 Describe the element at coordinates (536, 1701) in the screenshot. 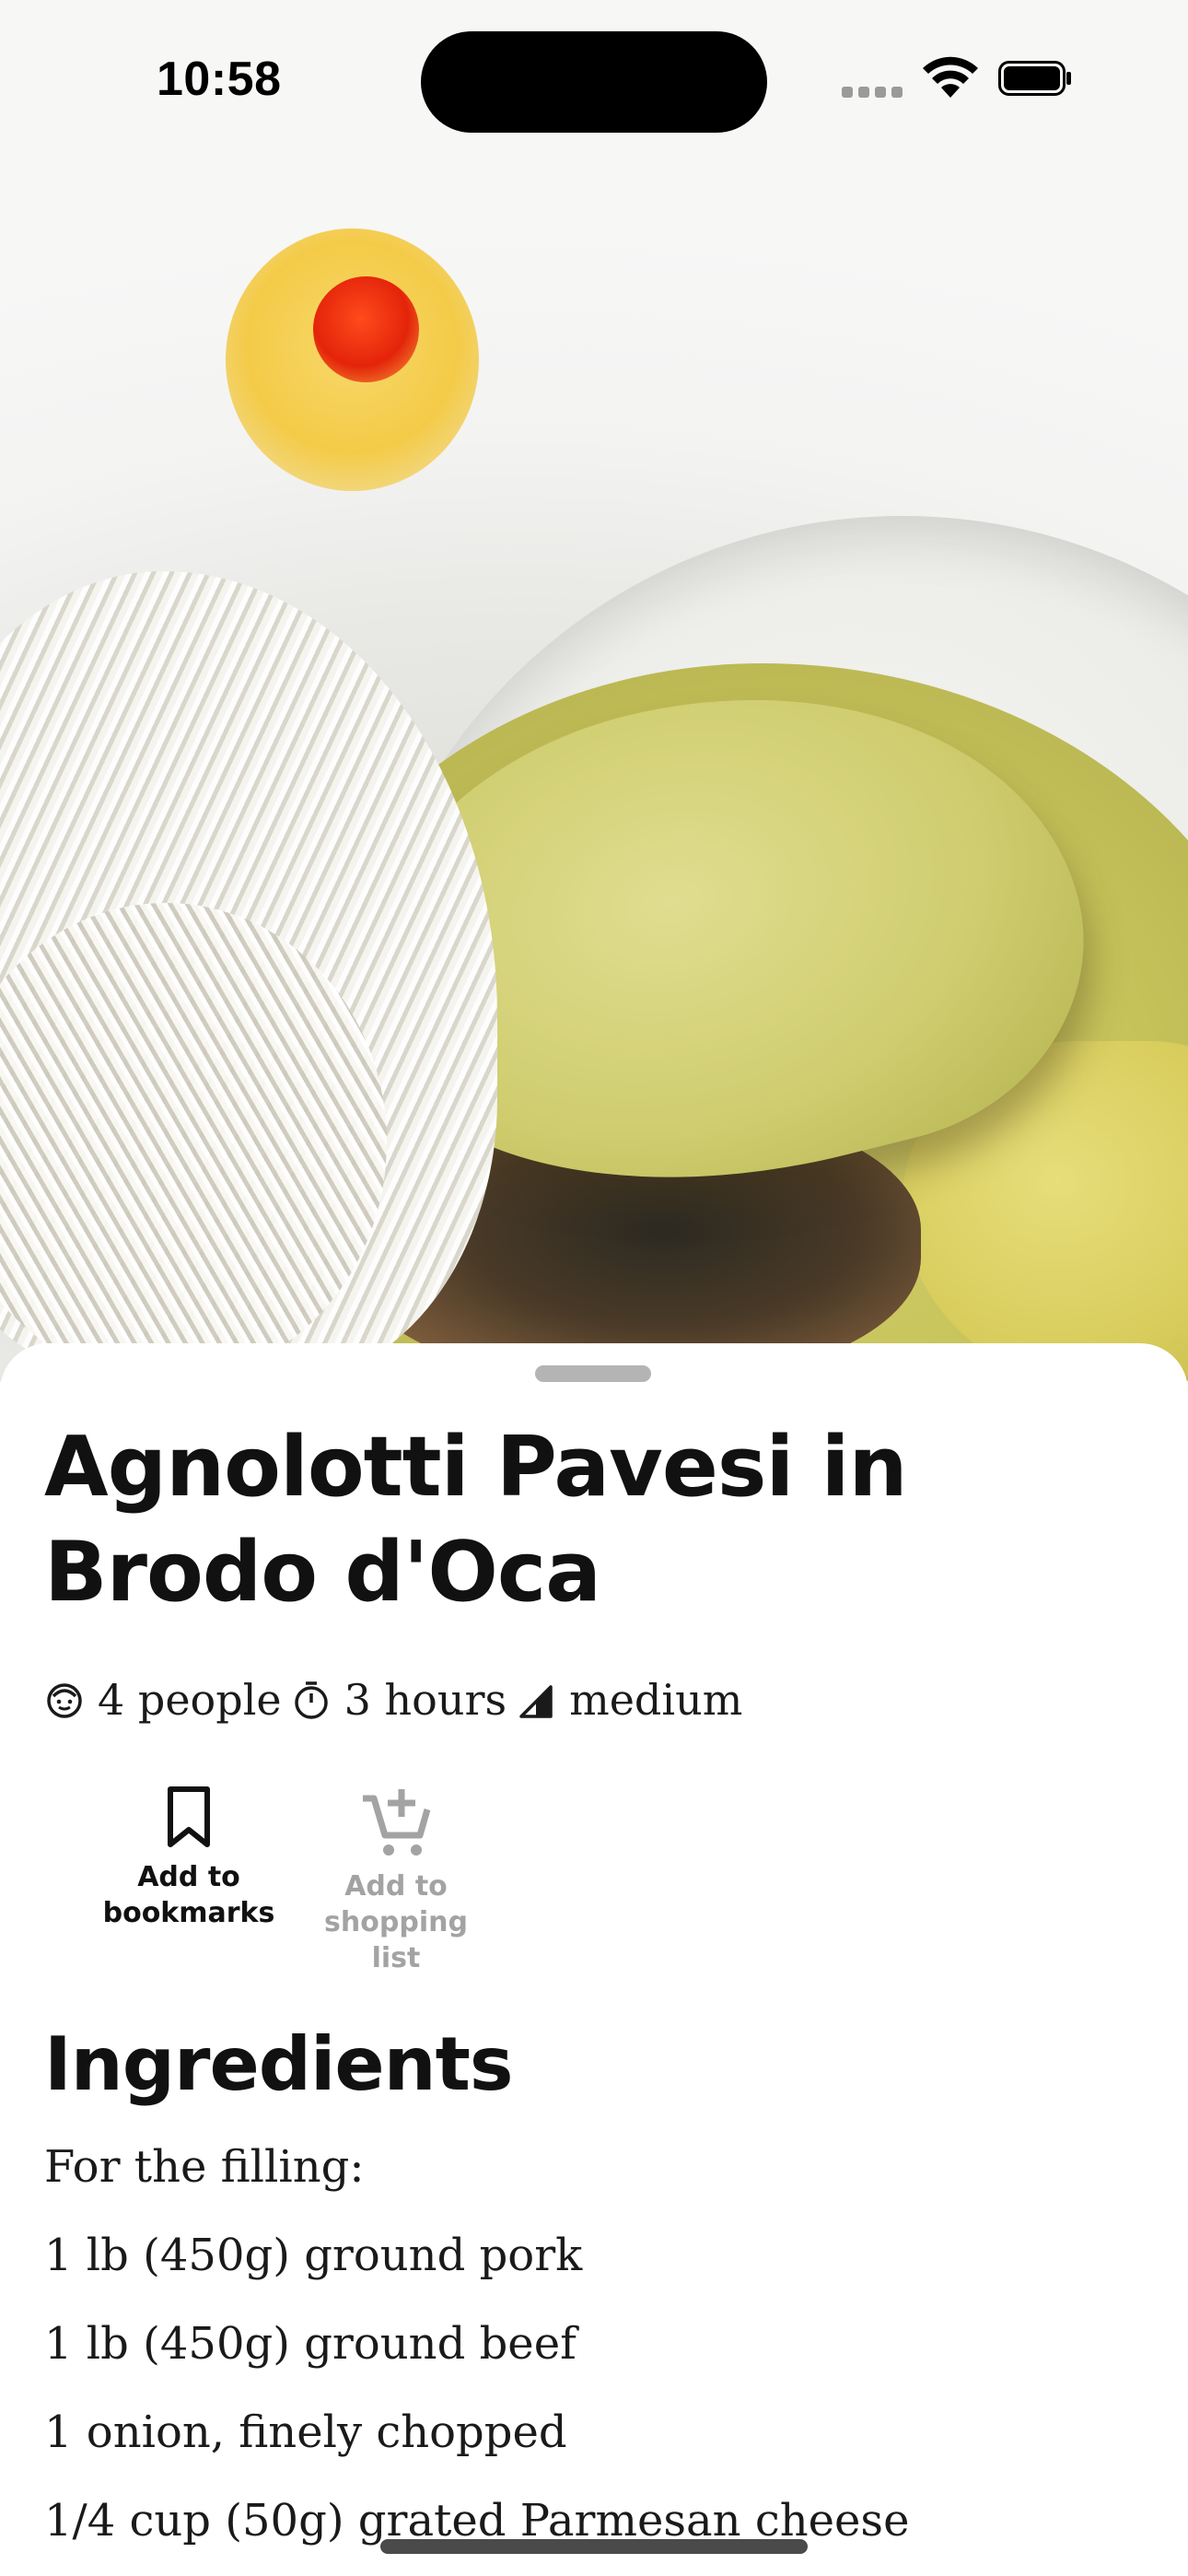

I see `difficulty-signal-icon` at that location.